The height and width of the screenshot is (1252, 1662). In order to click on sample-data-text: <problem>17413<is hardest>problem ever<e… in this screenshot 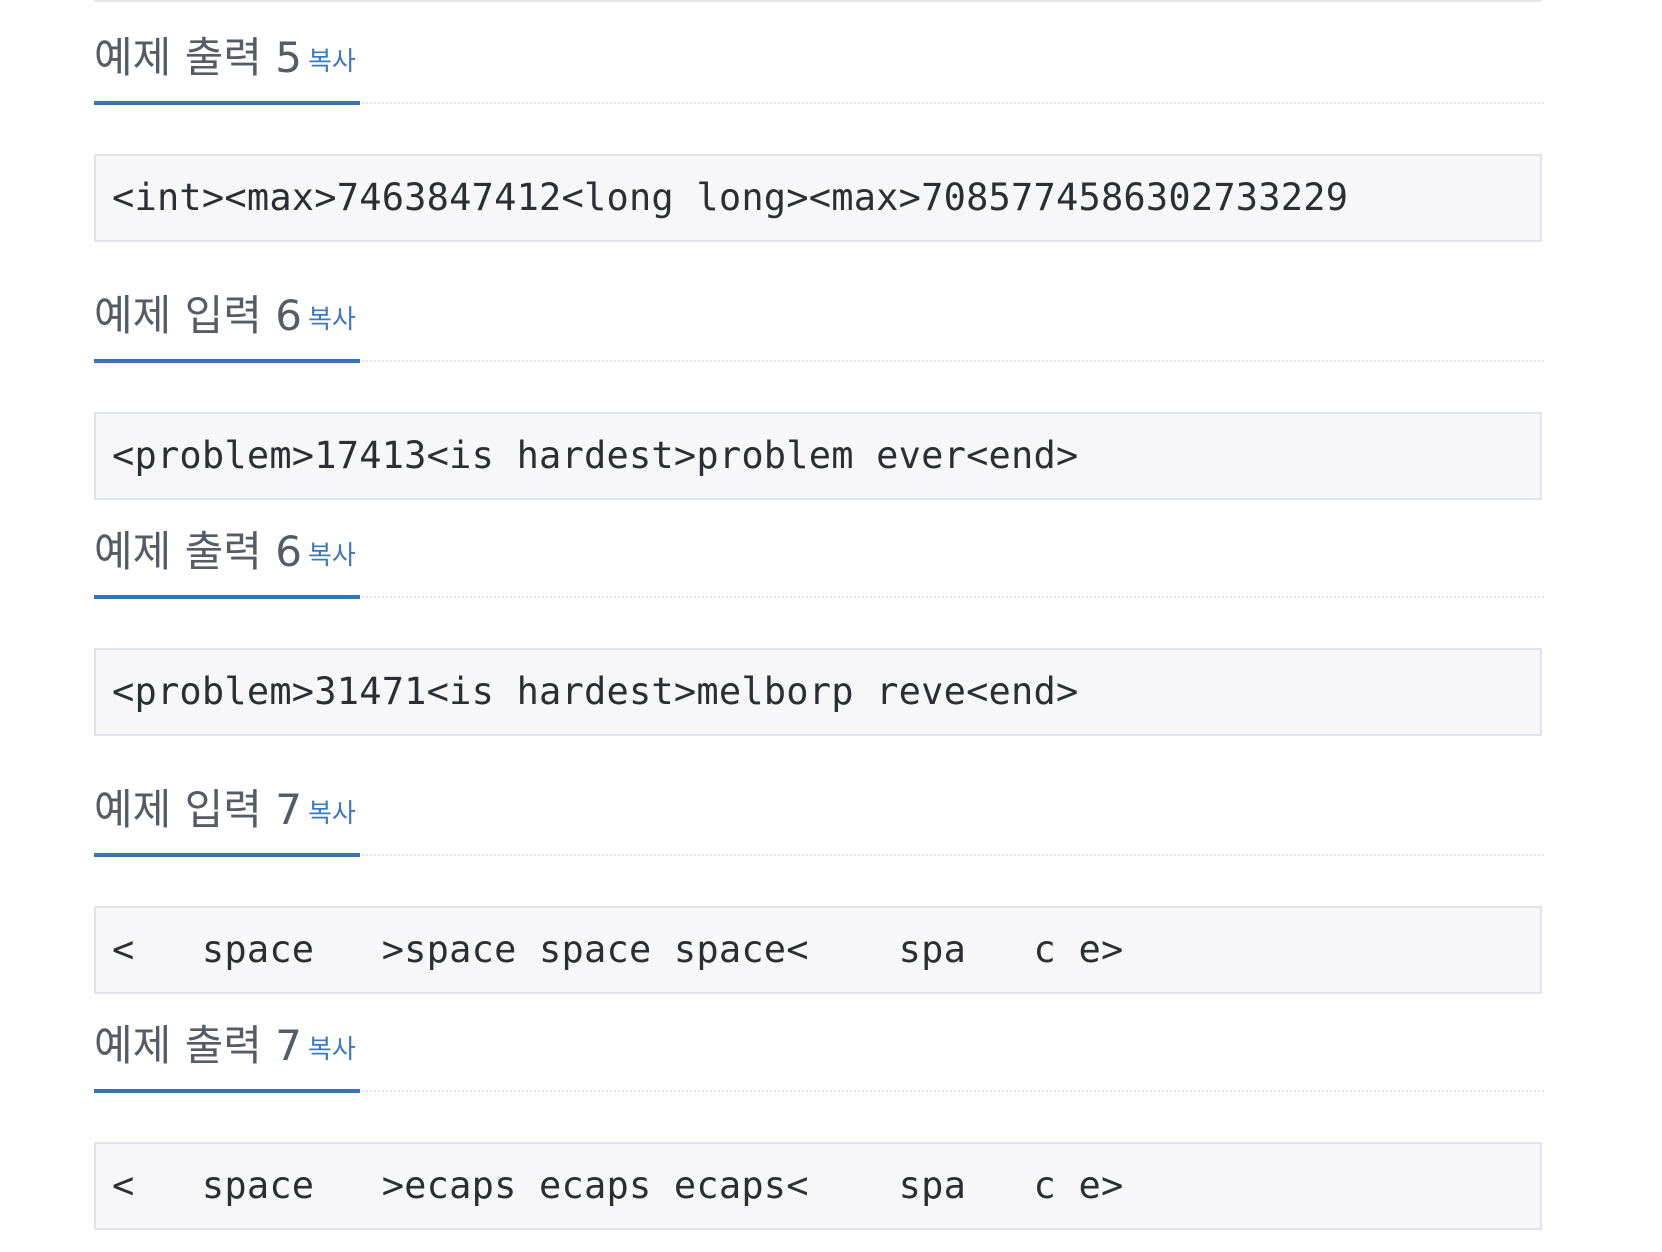, I will do `click(595, 455)`.